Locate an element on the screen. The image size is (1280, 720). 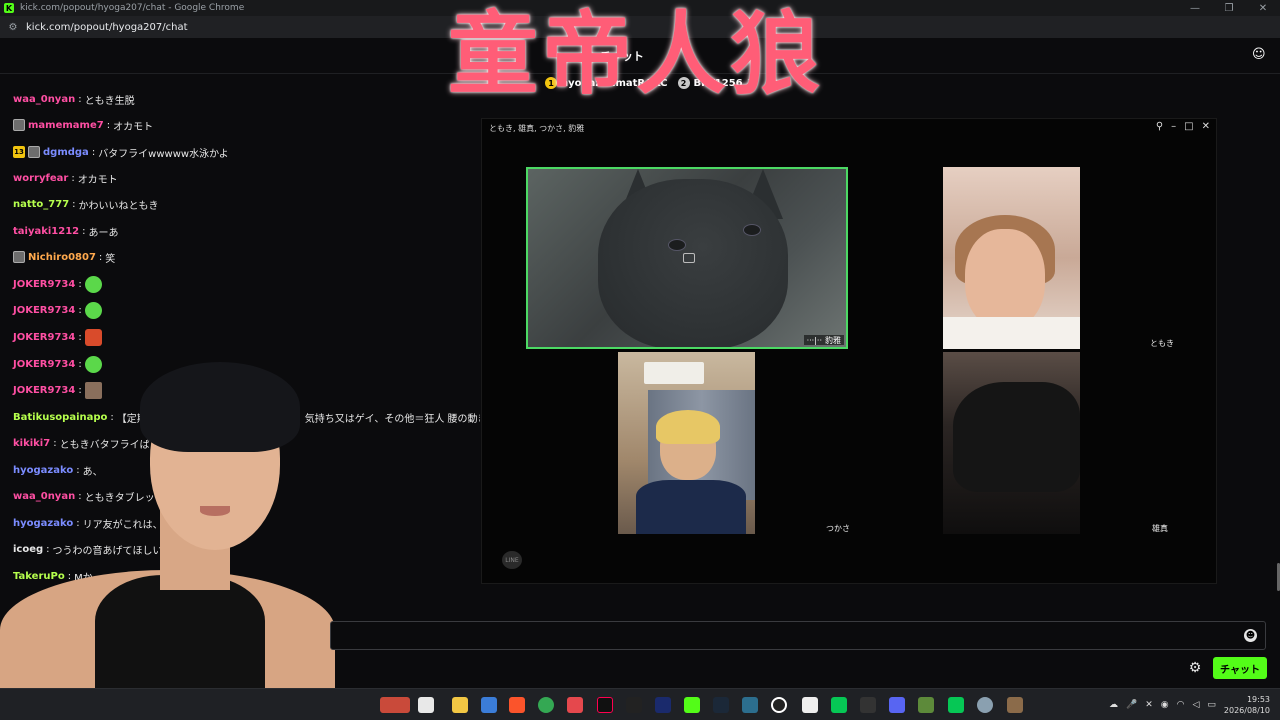
minimize-icon: — is located at coordinates (1195, 8).